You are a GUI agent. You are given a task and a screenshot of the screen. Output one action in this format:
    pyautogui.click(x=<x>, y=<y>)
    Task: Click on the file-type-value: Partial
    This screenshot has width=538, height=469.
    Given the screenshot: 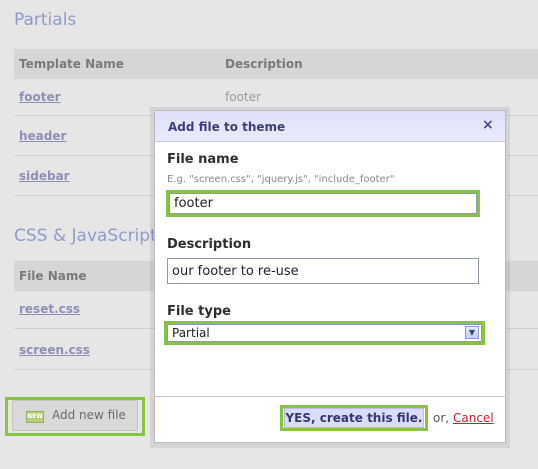 What is the action you would take?
    pyautogui.click(x=191, y=333)
    